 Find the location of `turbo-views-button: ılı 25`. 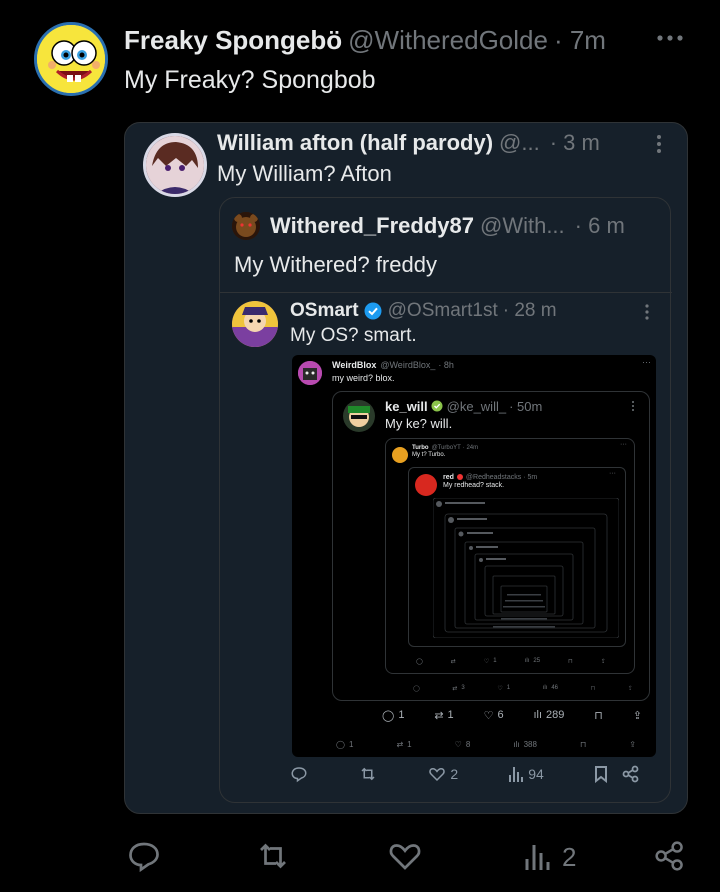

turbo-views-button: ılı 25 is located at coordinates (532, 661).